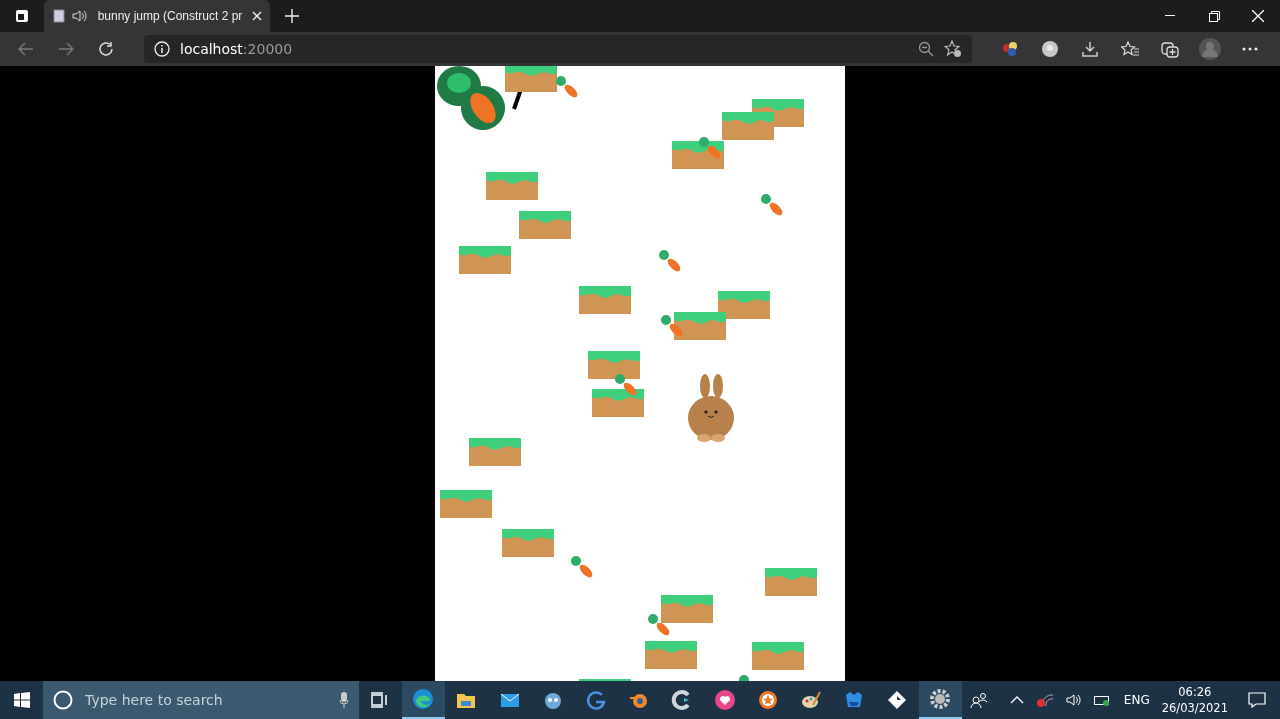 The height and width of the screenshot is (719, 1280). Describe the element at coordinates (21, 700) in the screenshot. I see `windows-start-icon` at that location.